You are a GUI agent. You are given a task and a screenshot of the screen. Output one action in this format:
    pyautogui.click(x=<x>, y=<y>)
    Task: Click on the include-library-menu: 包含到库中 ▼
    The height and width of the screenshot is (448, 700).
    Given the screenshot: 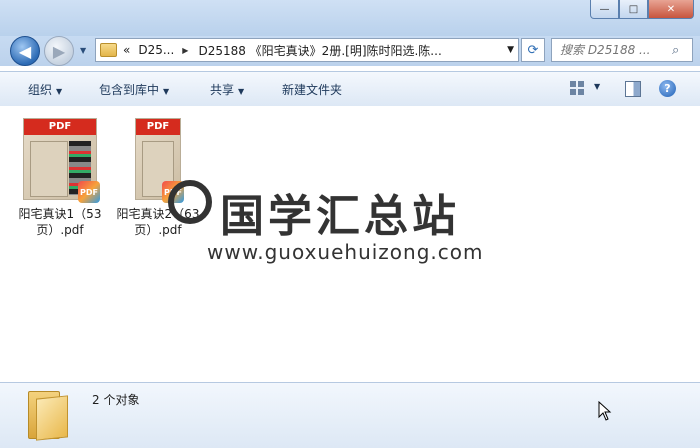 What is the action you would take?
    pyautogui.click(x=134, y=89)
    